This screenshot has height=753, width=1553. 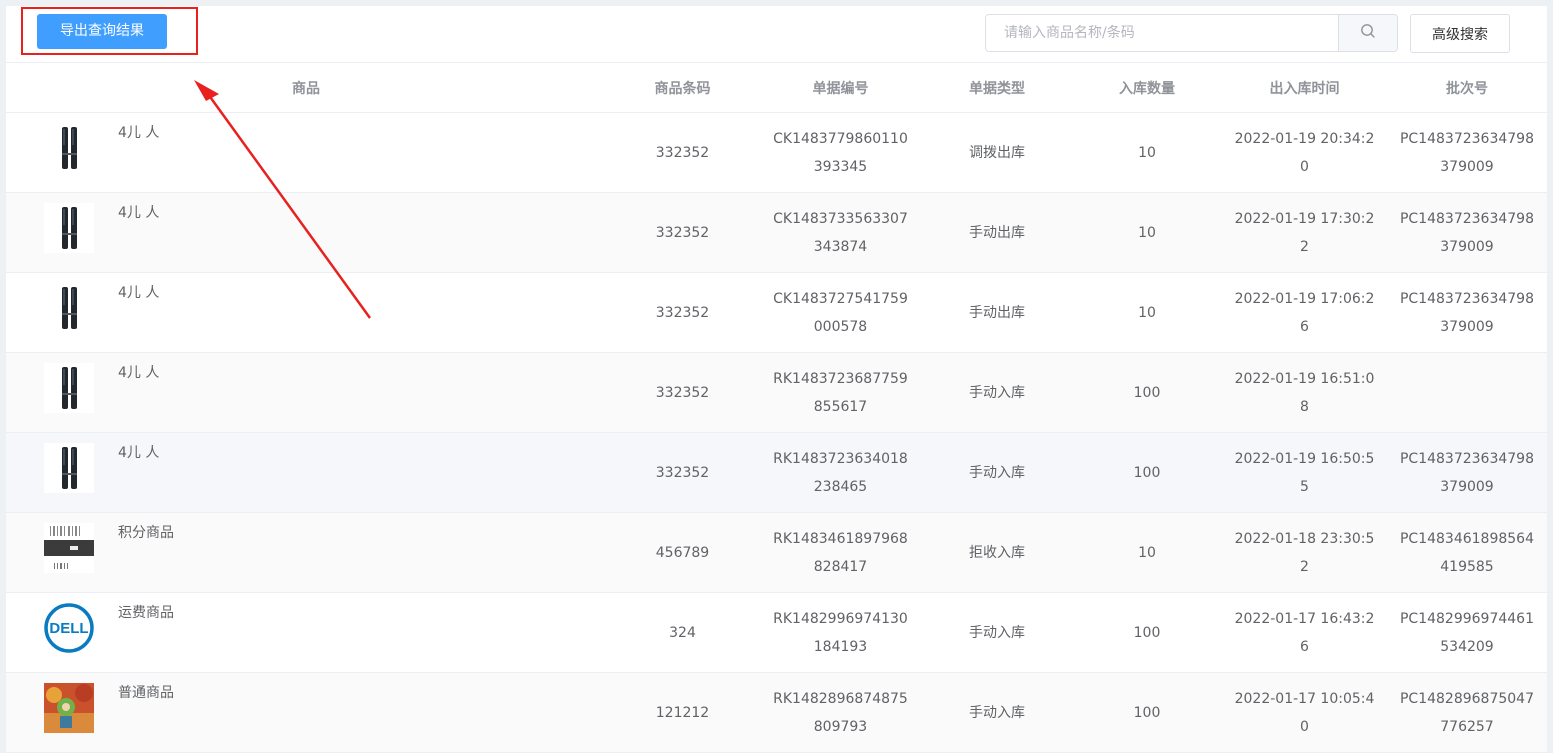 I want to click on document-number-cell: RK1482996974130184193, so click(x=840, y=632).